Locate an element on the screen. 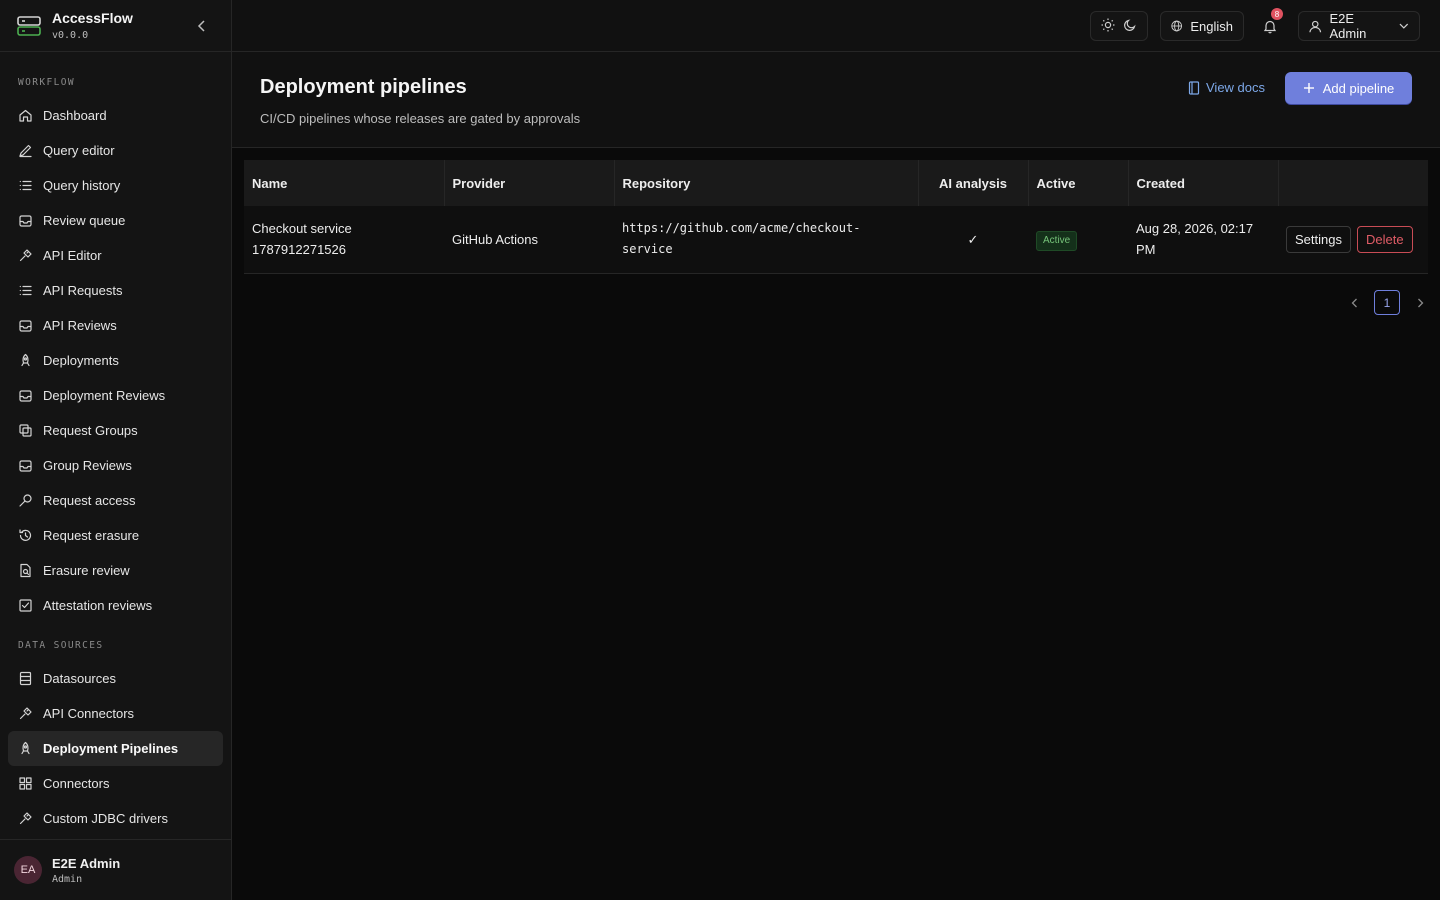  sidebar-item-request-access: Request access is located at coordinates (115, 500).